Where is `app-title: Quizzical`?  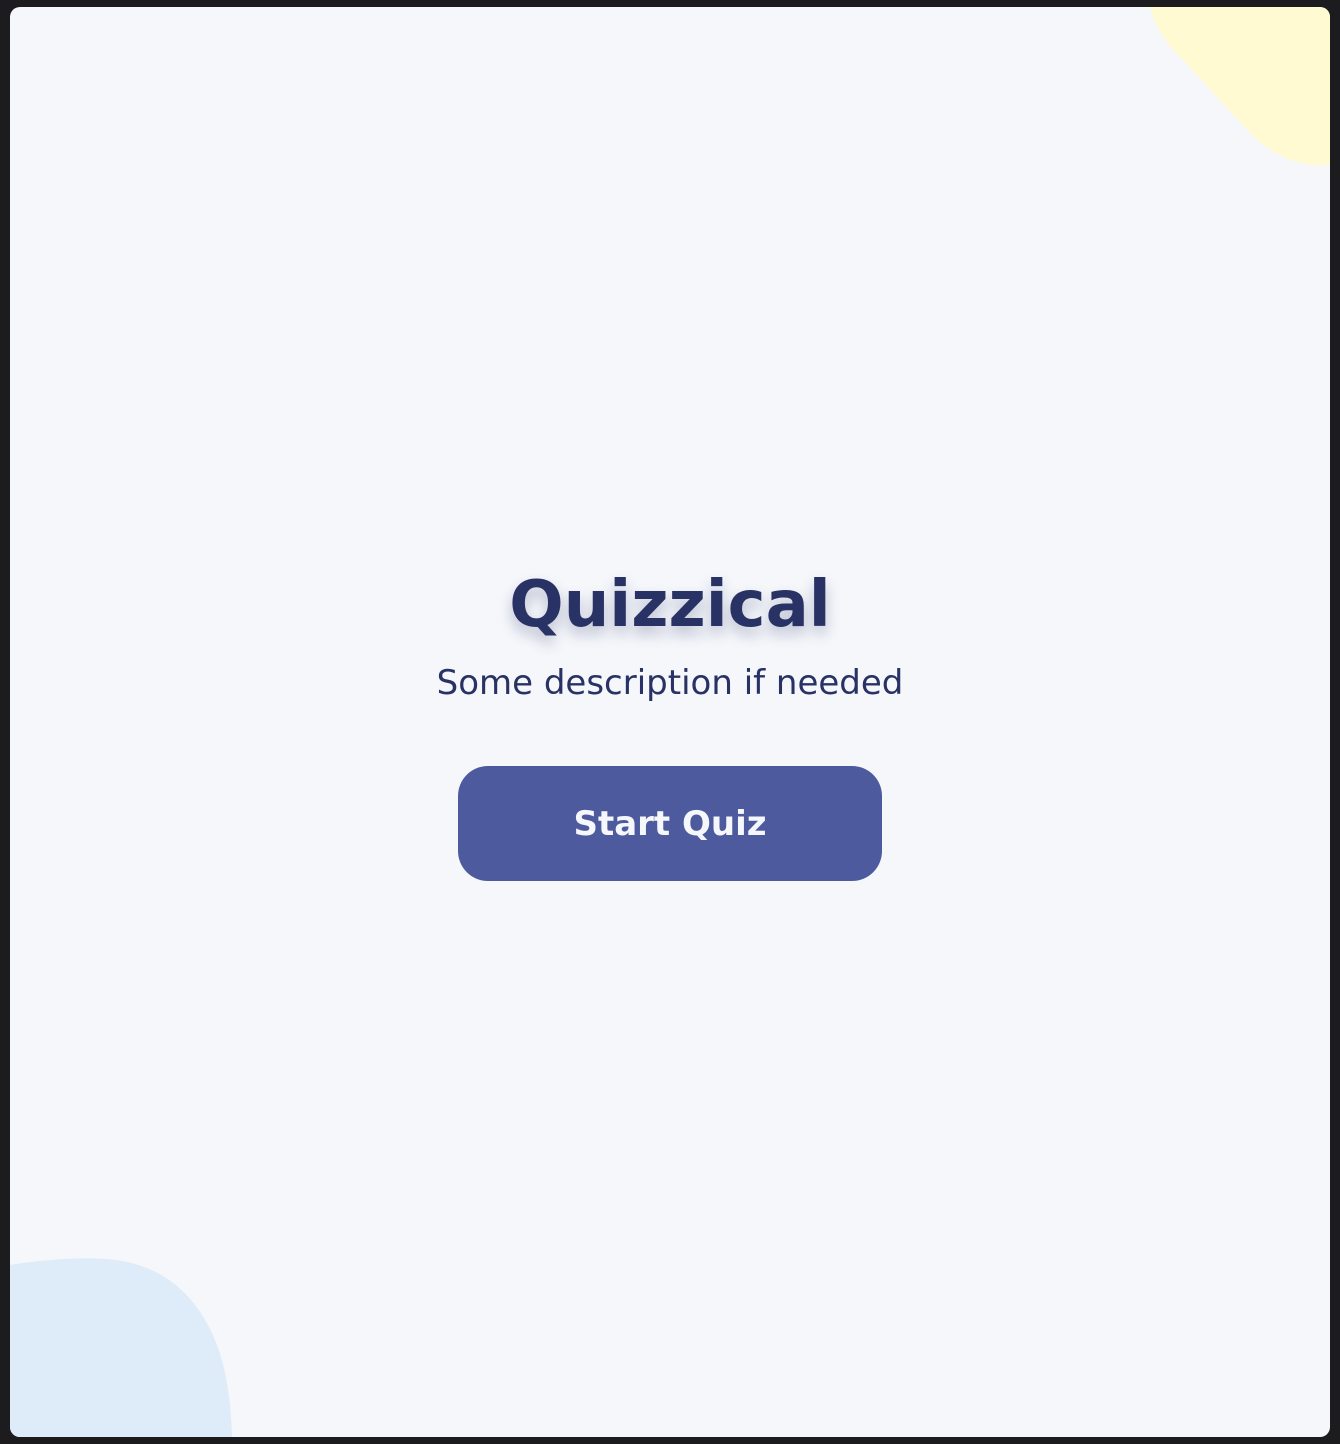
app-title: Quizzical is located at coordinates (670, 605).